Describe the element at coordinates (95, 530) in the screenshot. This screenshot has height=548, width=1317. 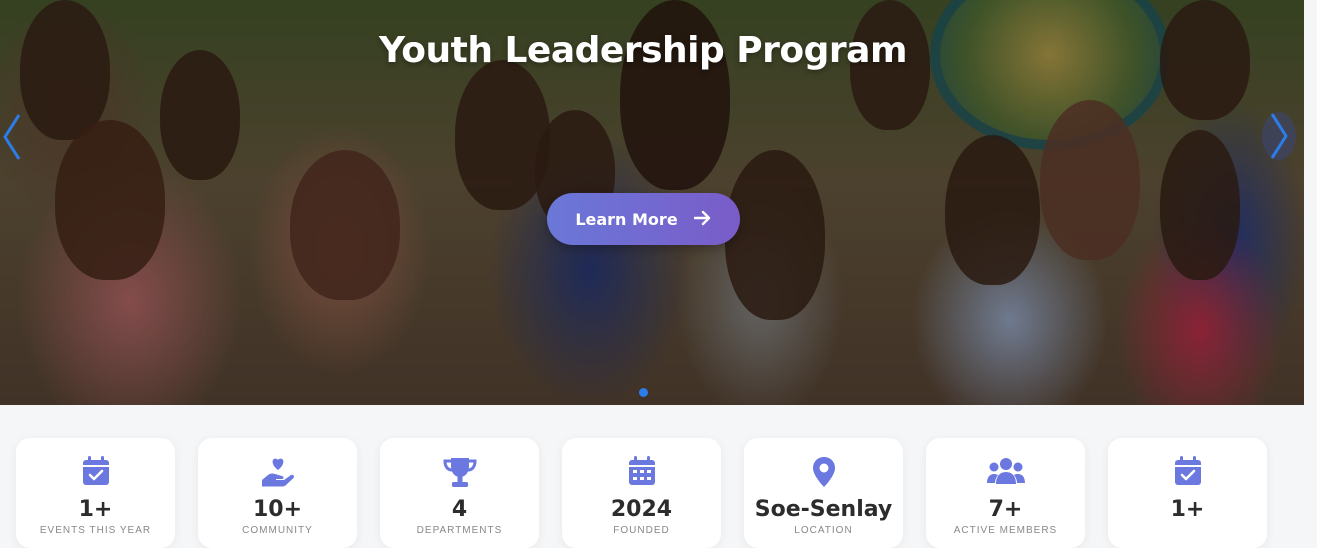
I see `stat-label: Events This Year` at that location.